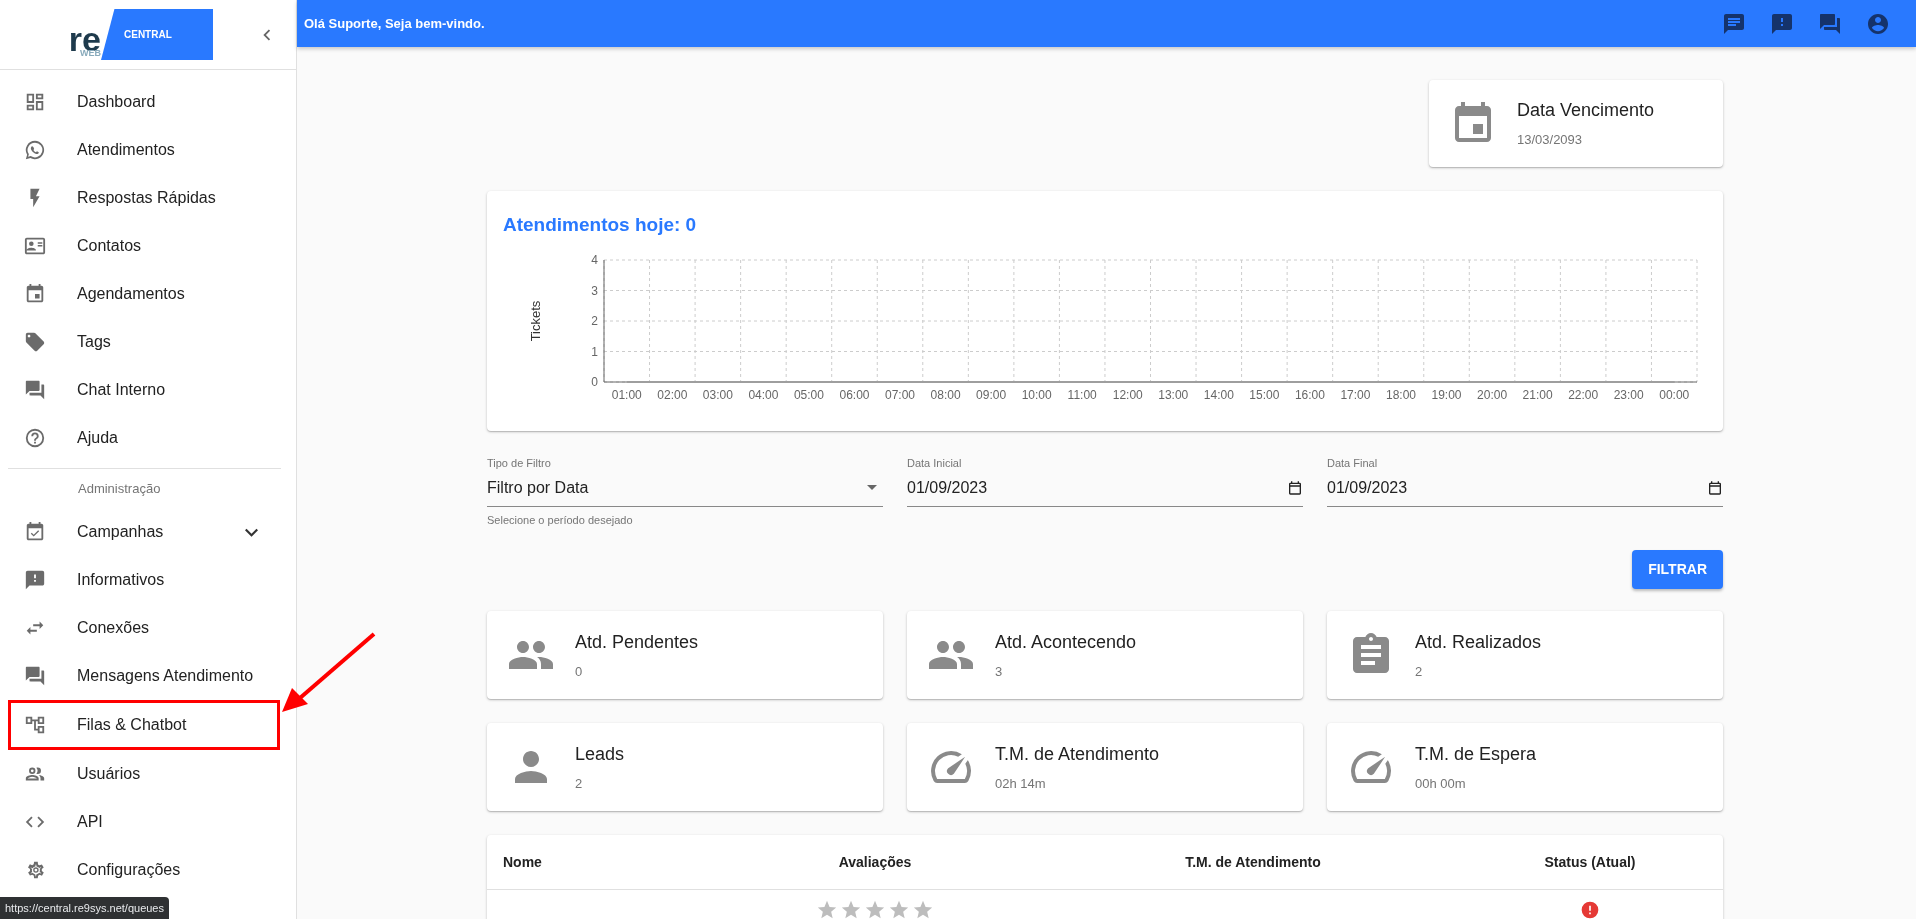 This screenshot has height=919, width=1916. I want to click on tick-label: 22:00, so click(1583, 394).